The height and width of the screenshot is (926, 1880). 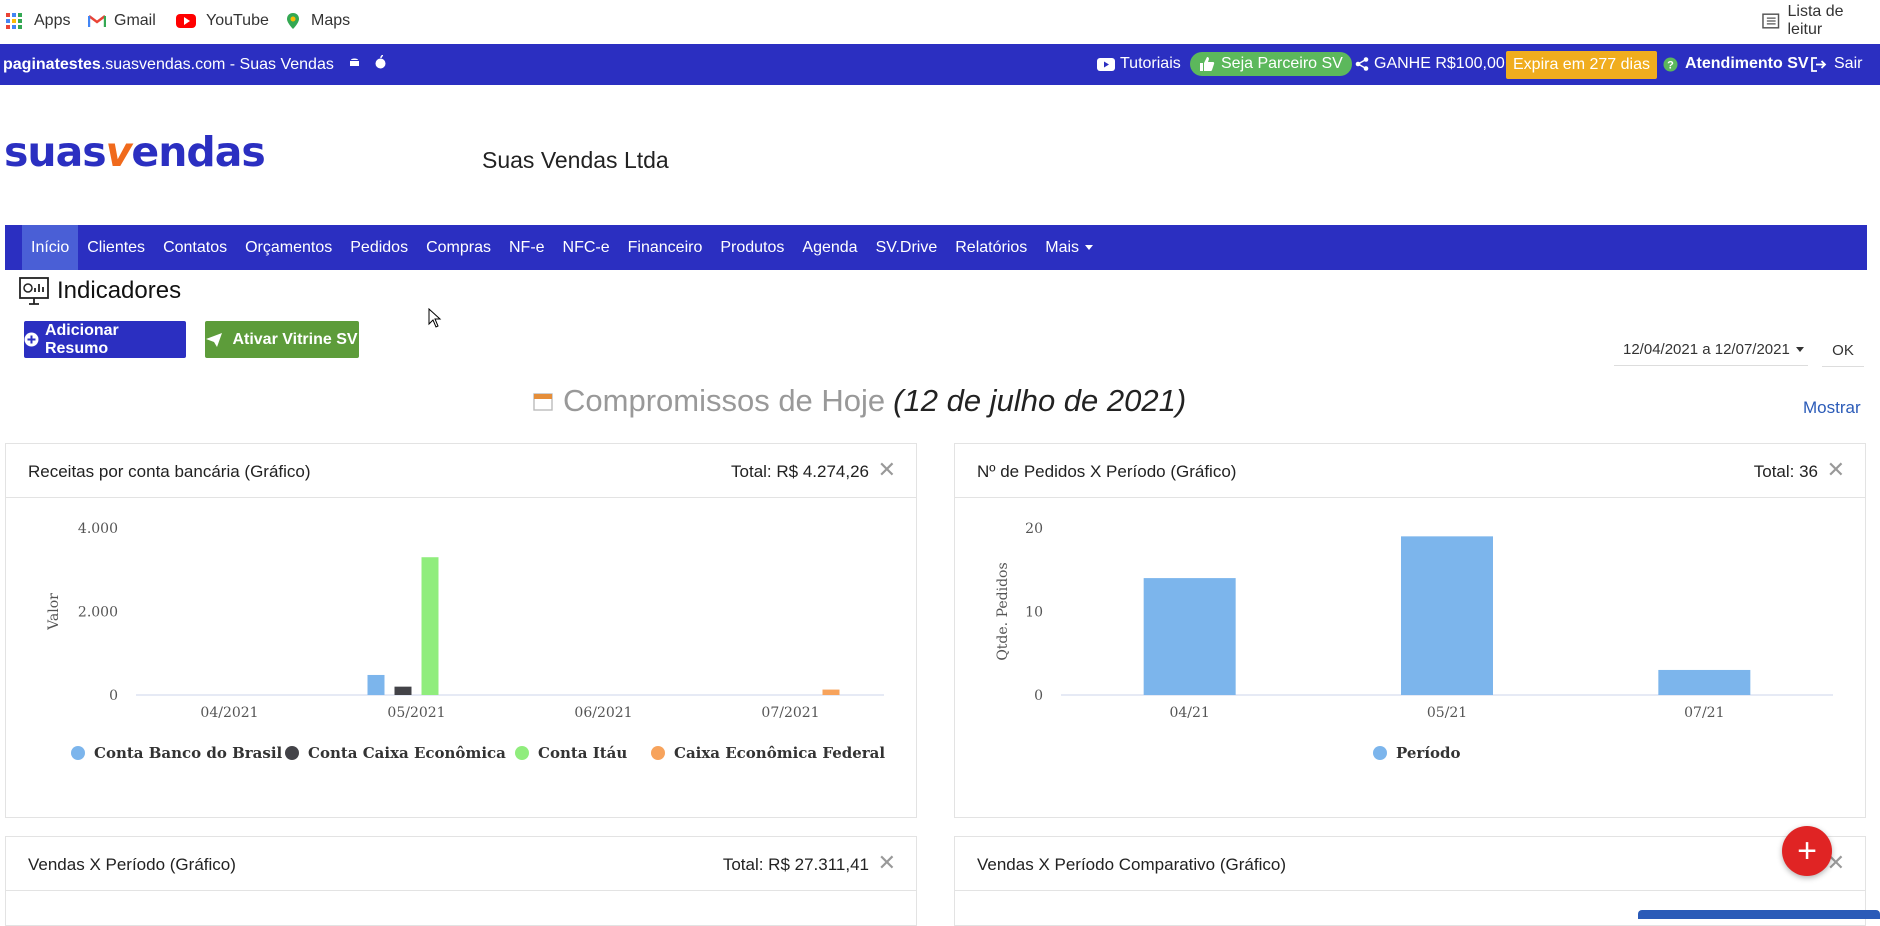 What do you see at coordinates (790, 713) in the screenshot?
I see `x-tick-label: 07/2021` at bounding box center [790, 713].